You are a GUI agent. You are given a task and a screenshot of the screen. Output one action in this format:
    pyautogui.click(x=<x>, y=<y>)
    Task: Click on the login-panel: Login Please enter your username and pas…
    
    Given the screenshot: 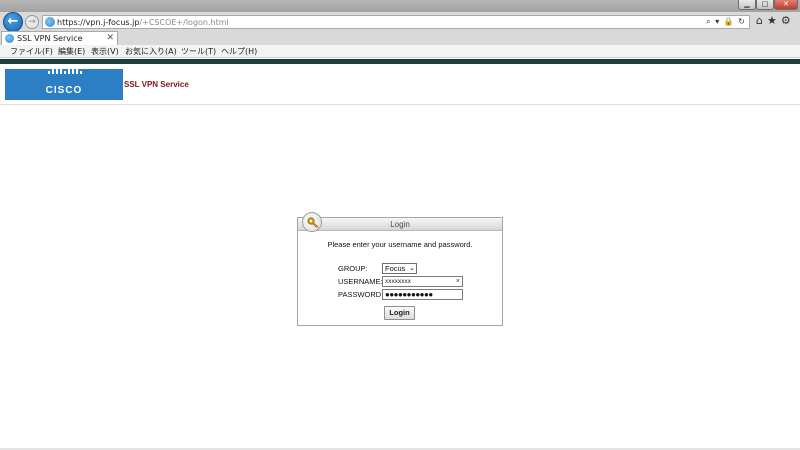 What is the action you would take?
    pyautogui.click(x=400, y=269)
    